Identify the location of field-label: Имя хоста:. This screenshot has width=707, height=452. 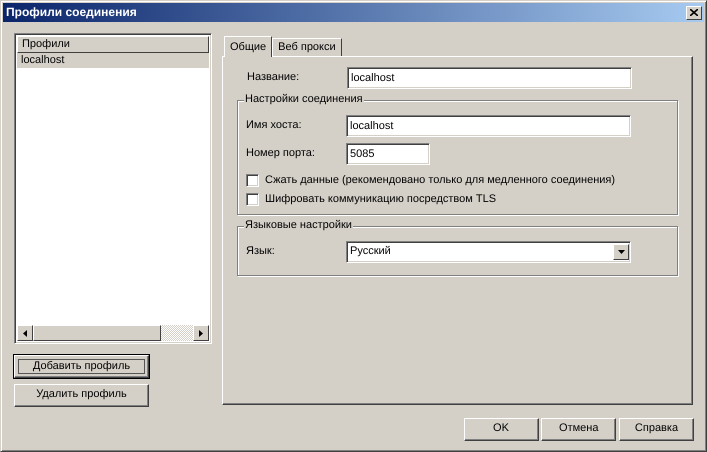
(274, 126).